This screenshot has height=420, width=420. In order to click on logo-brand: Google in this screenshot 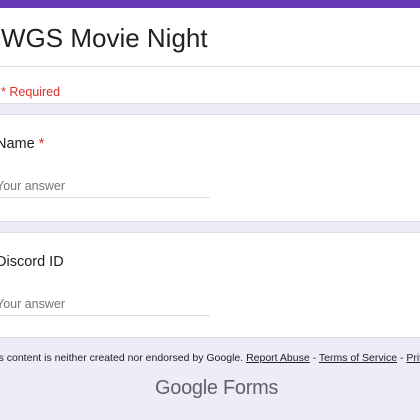, I will do `click(186, 388)`.